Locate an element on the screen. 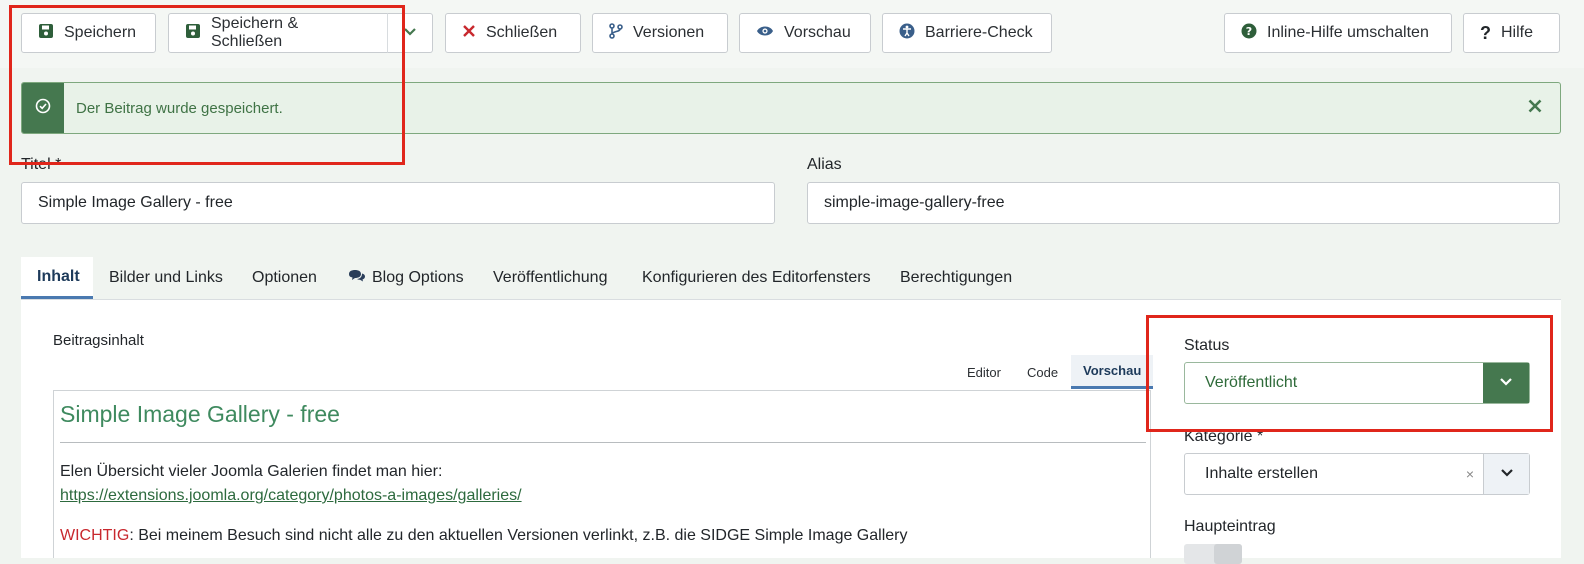 Image resolution: width=1584 pixels, height=564 pixels. category-dropdown-toggle is located at coordinates (1506, 474).